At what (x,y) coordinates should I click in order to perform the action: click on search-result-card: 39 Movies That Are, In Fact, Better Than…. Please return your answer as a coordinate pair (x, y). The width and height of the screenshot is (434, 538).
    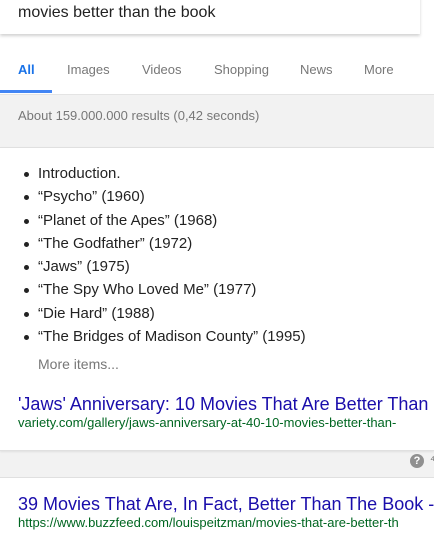
    Looking at the image, I should click on (217, 507).